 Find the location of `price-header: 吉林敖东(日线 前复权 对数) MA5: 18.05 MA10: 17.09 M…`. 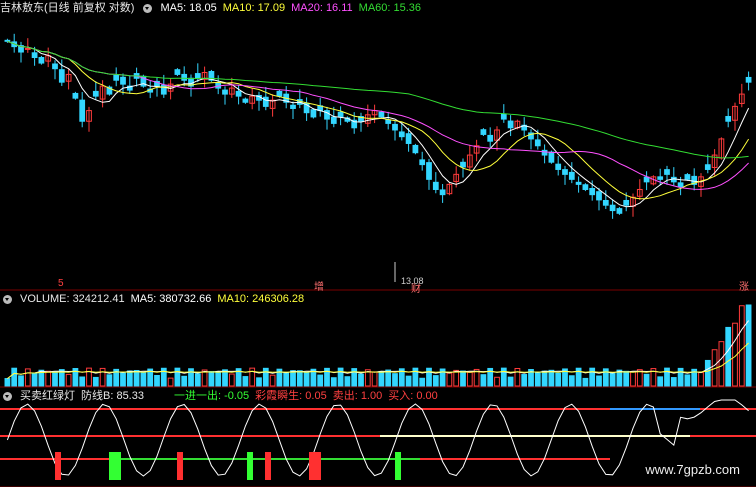

price-header: 吉林敖东(日线 前复权 对数) MA5: 18.05 MA10: 17.09 M… is located at coordinates (210, 8).